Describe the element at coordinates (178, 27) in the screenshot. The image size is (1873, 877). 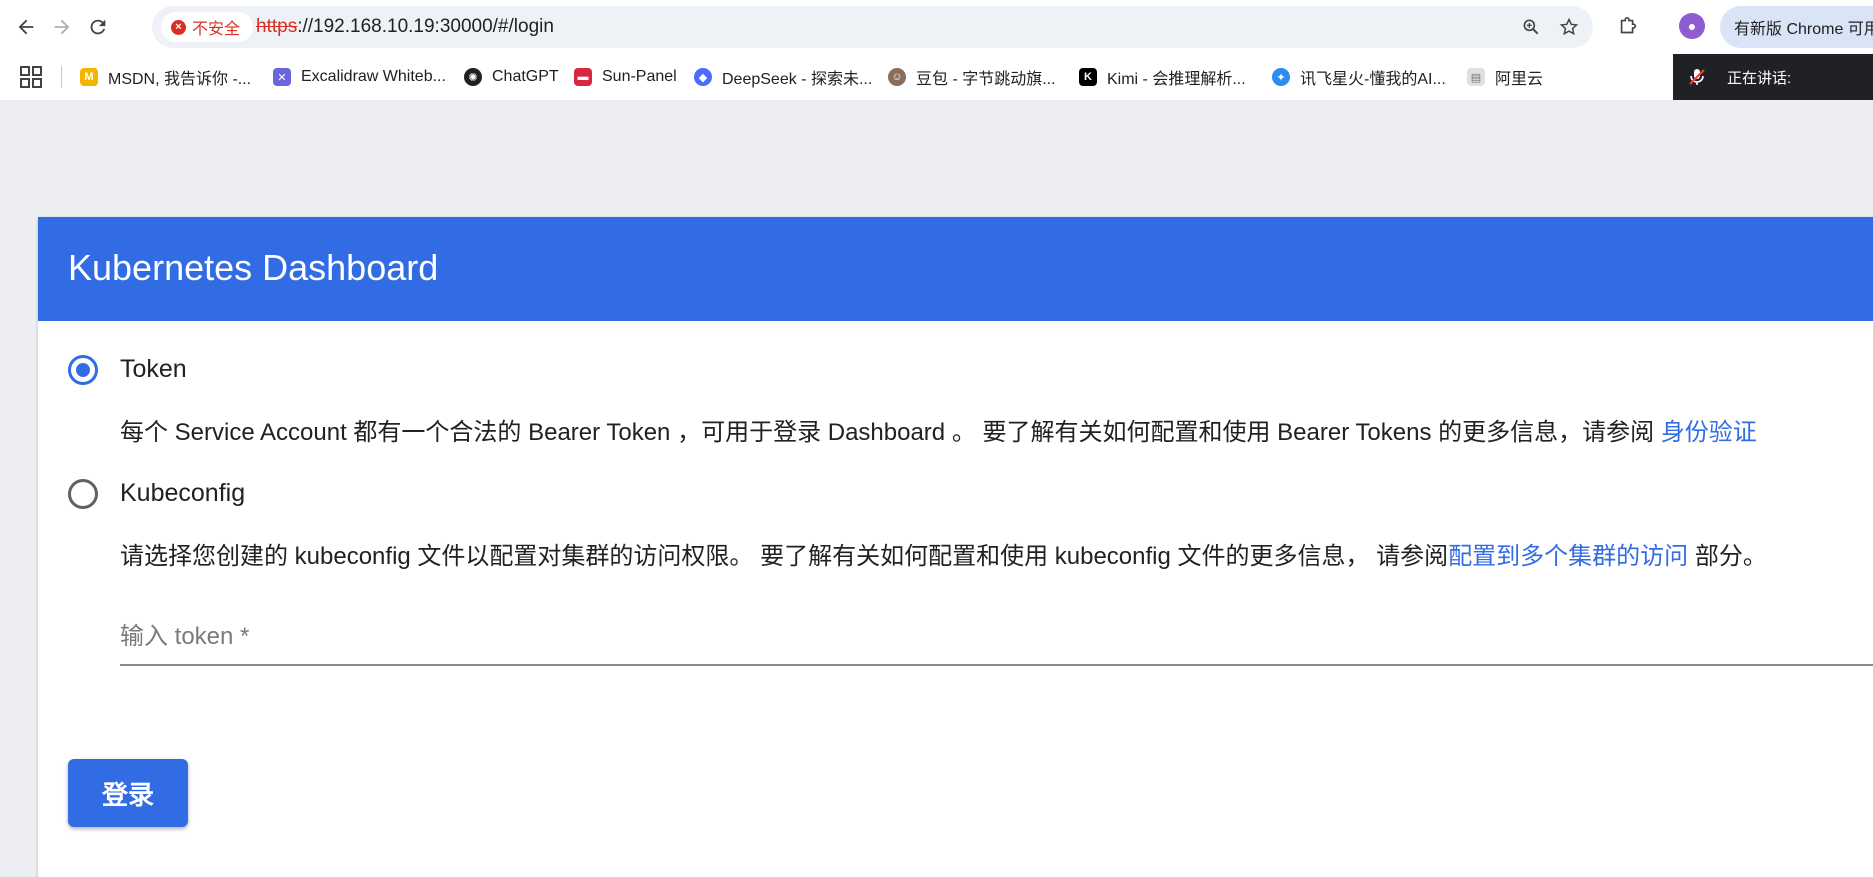
I see `not-secure-icon: ×` at that location.